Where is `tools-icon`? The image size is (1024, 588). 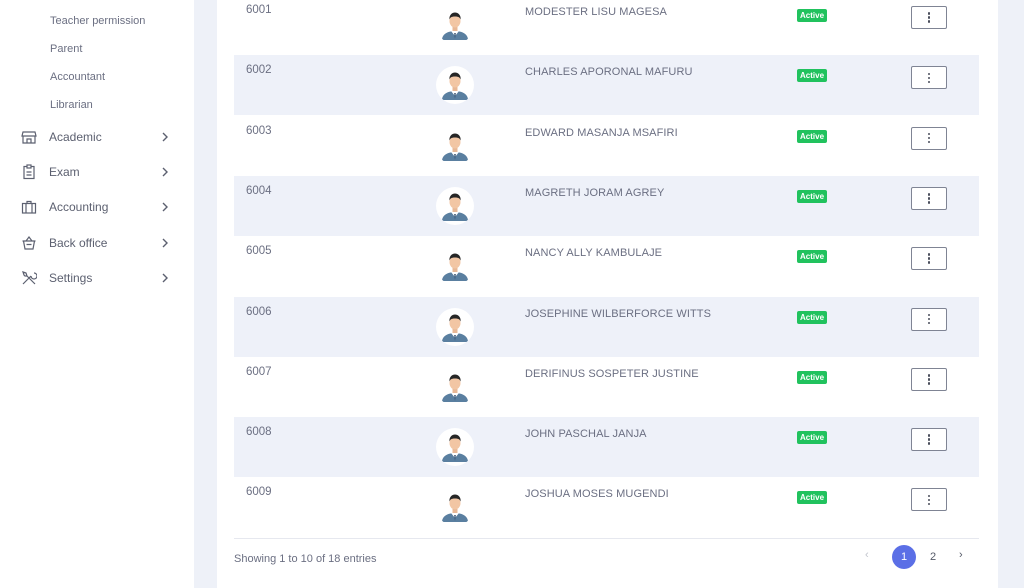
tools-icon is located at coordinates (29, 278).